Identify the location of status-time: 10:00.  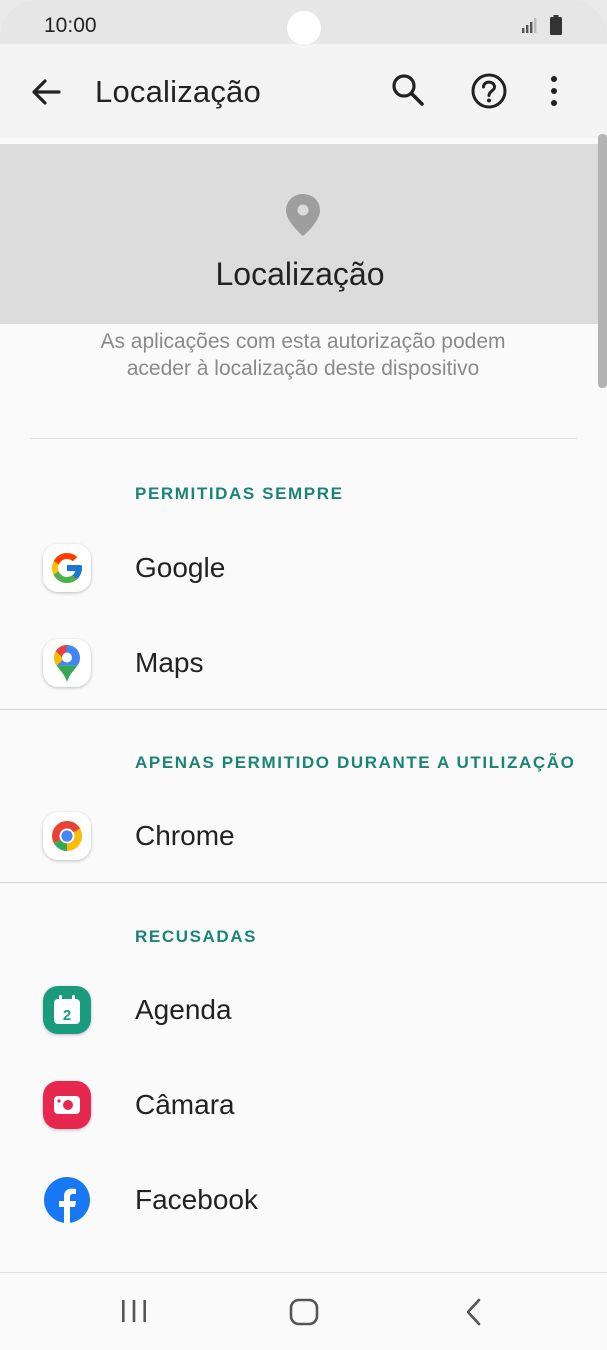
(70, 25).